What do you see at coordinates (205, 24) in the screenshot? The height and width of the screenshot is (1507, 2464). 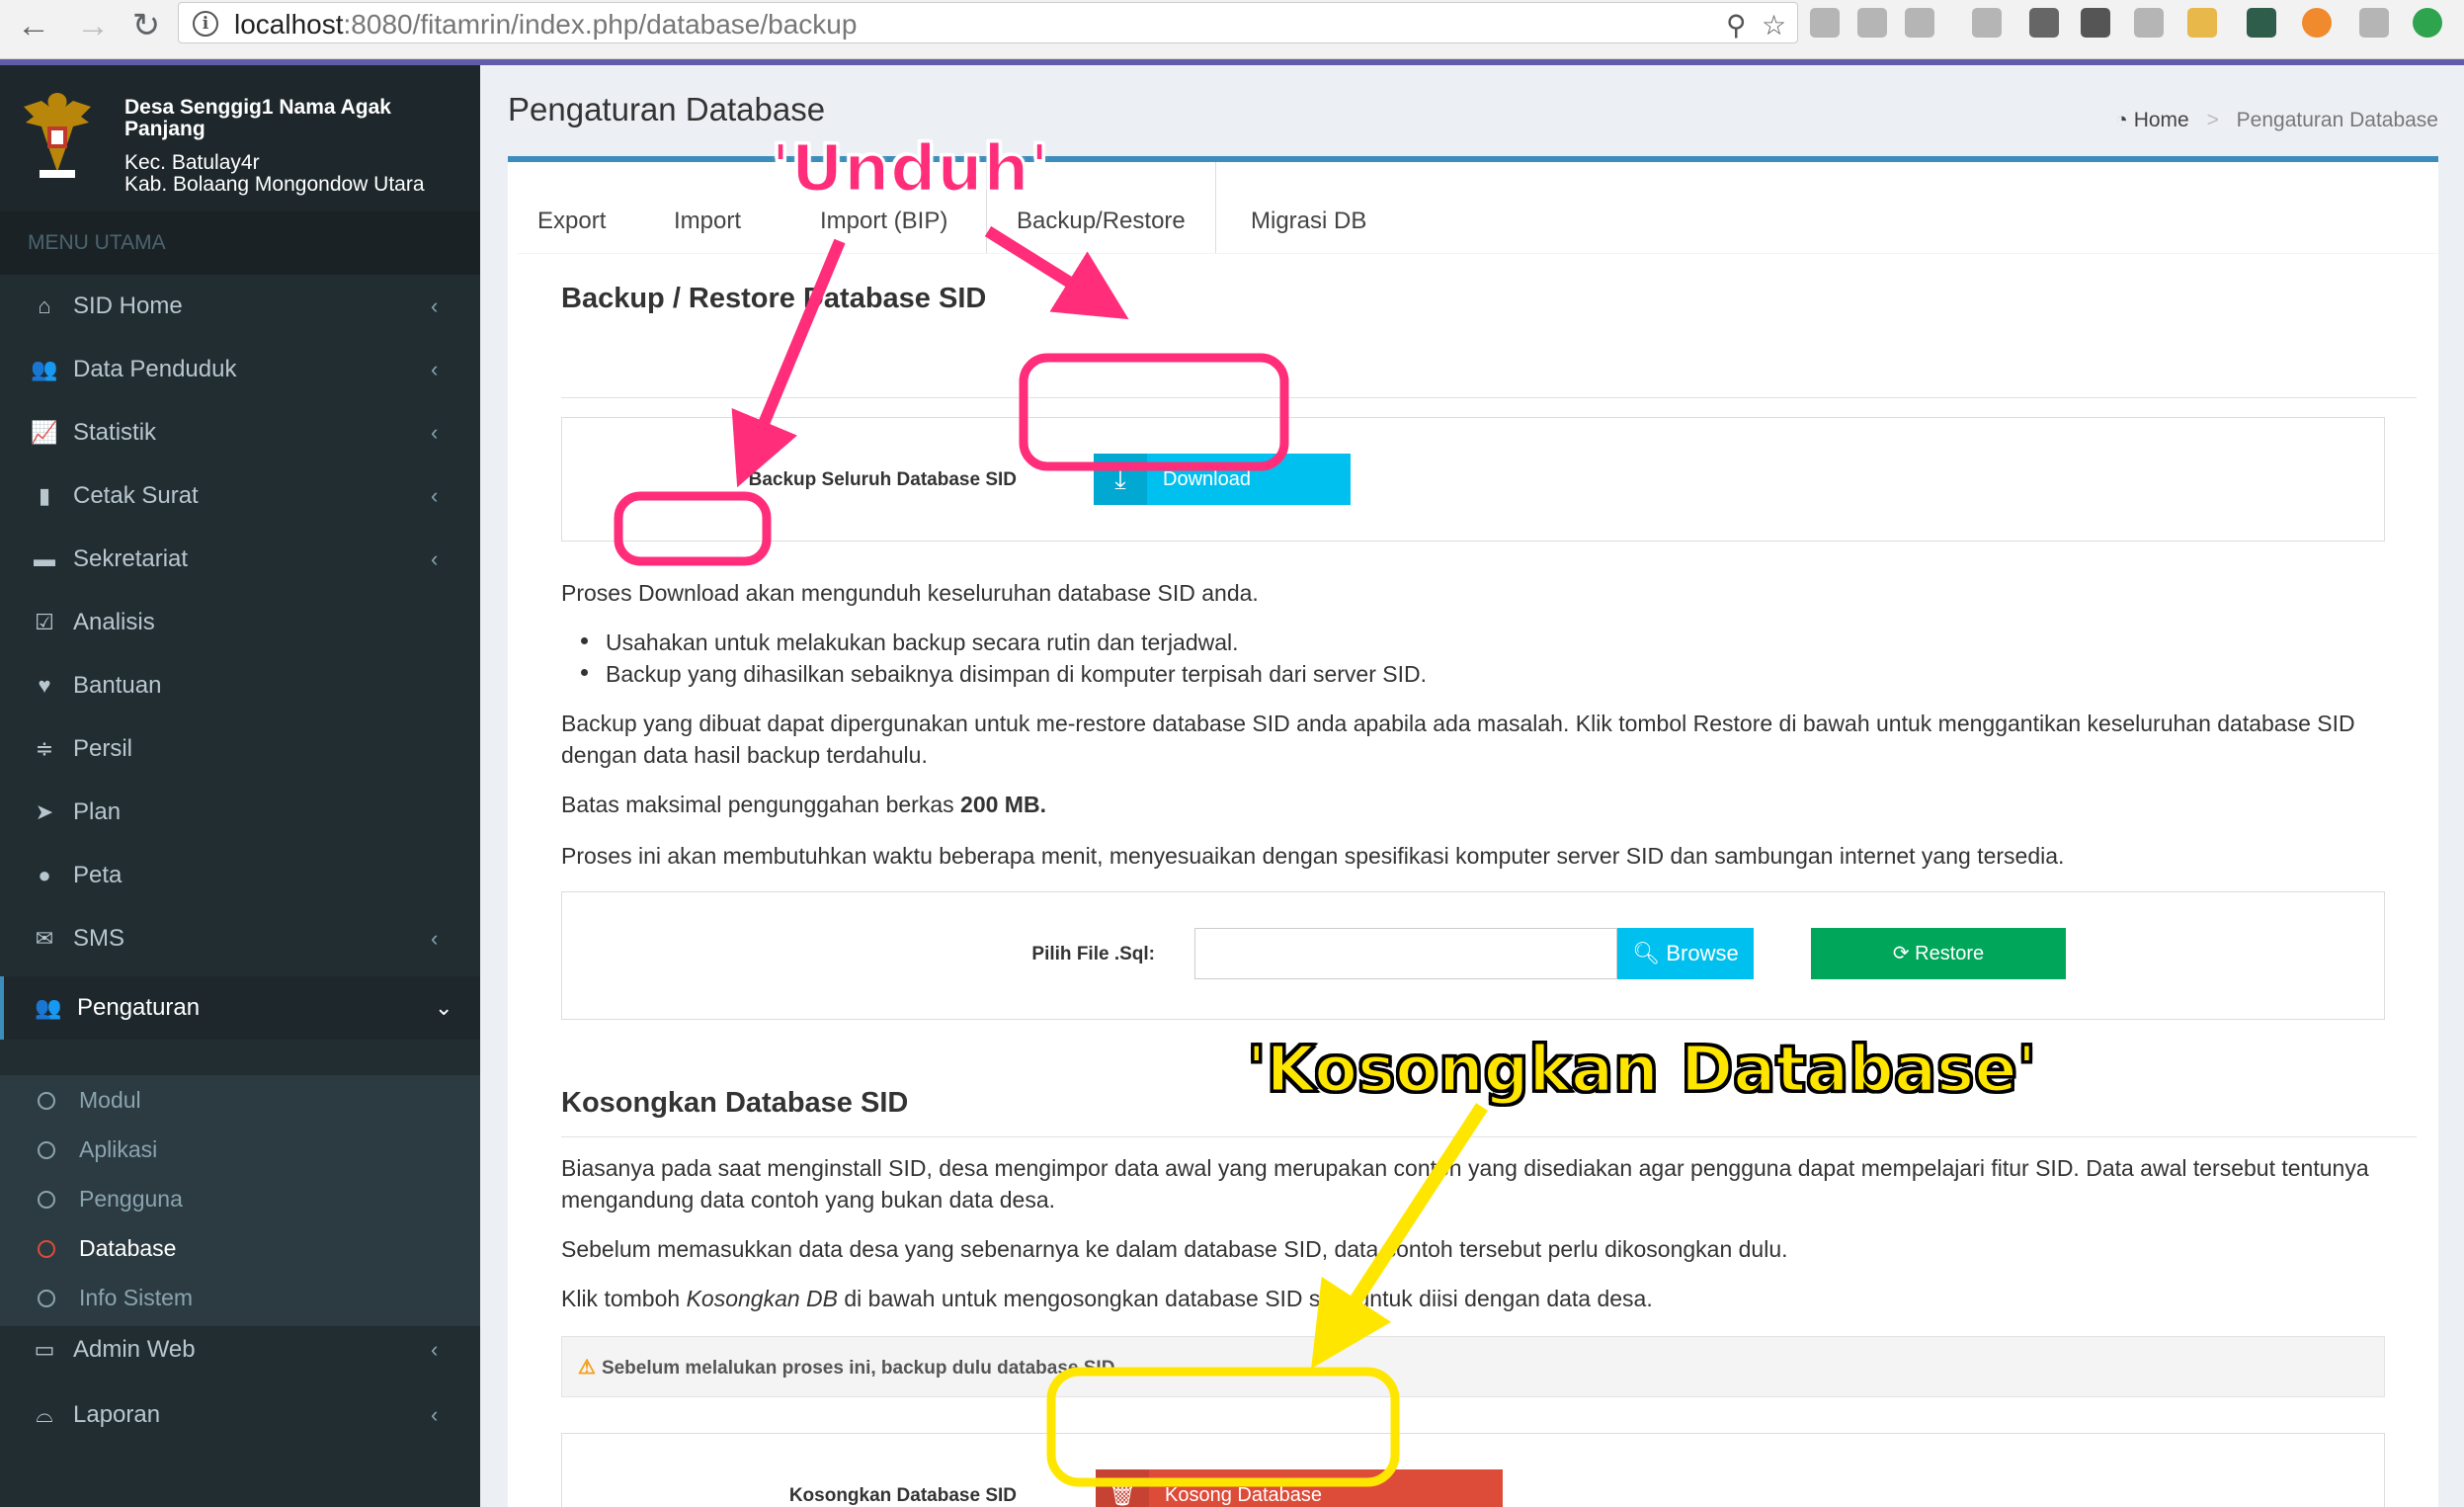 I see `info-icon: i` at bounding box center [205, 24].